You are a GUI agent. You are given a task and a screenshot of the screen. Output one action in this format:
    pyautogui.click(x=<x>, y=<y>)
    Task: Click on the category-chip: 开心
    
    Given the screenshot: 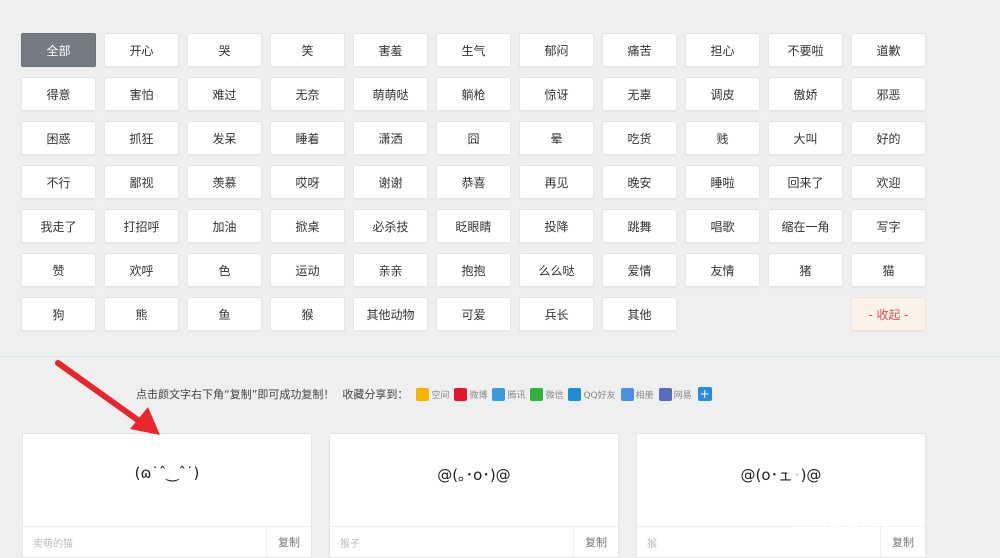 What is the action you would take?
    pyautogui.click(x=141, y=50)
    